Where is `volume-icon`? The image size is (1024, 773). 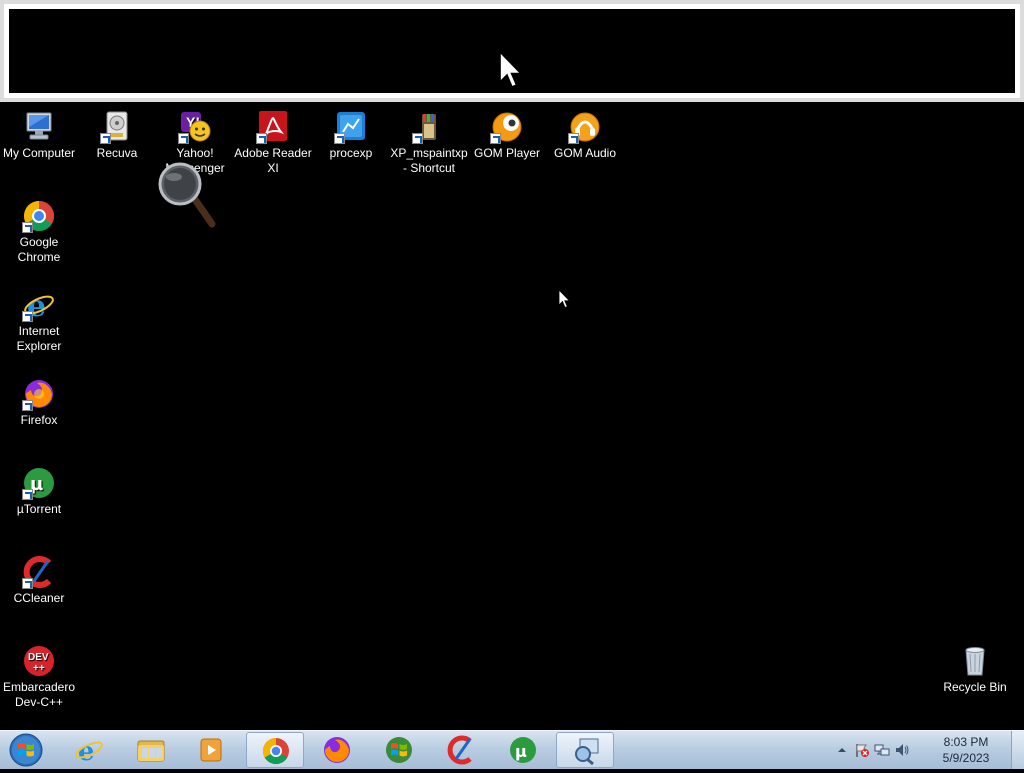
volume-icon is located at coordinates (902, 750).